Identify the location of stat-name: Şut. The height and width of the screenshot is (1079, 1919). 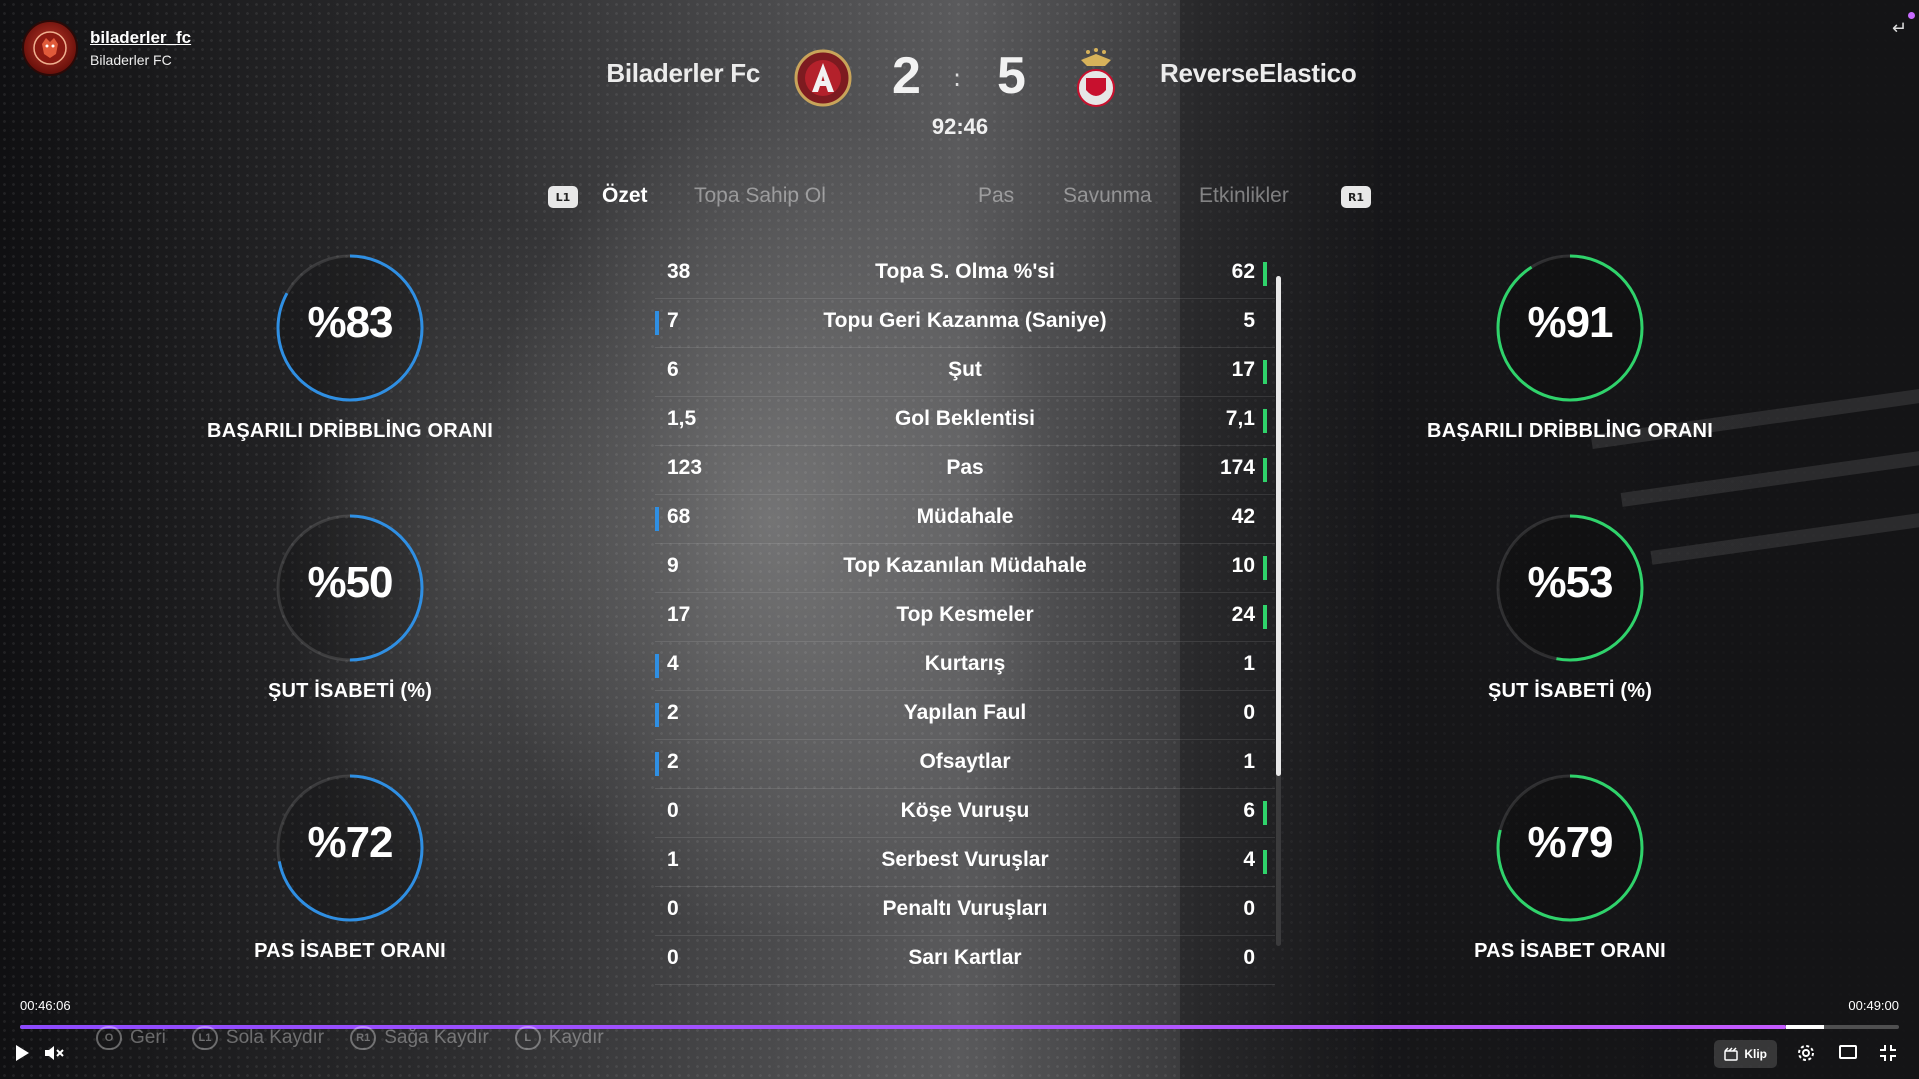
(965, 369).